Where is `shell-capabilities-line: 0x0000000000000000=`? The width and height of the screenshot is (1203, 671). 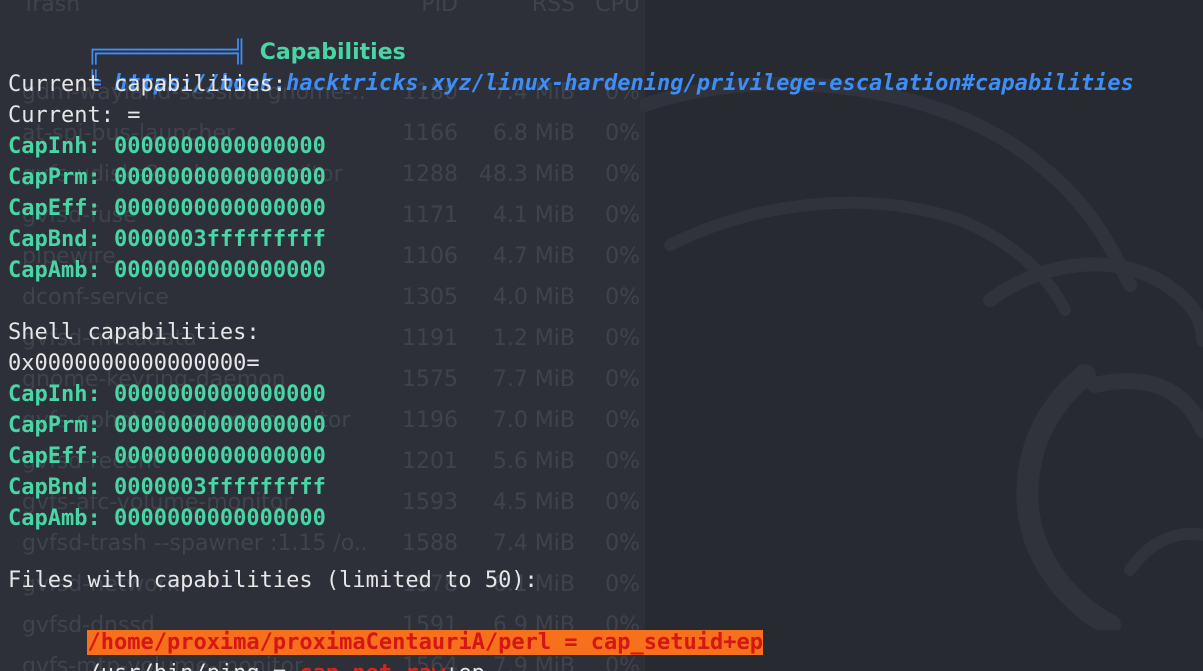
shell-capabilities-line: 0x0000000000000000= is located at coordinates (134, 363).